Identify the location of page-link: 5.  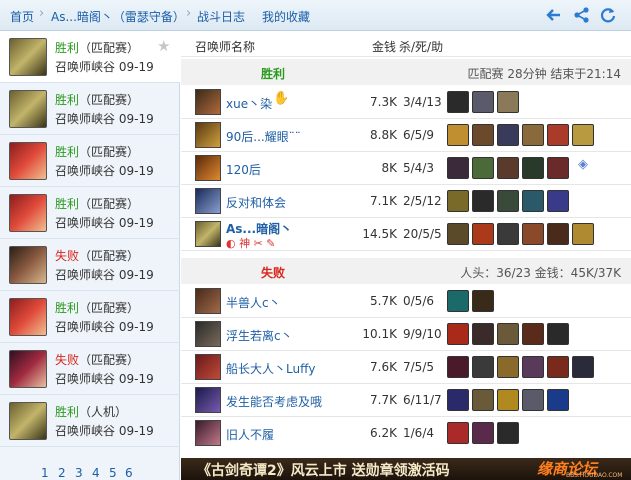
(113, 473).